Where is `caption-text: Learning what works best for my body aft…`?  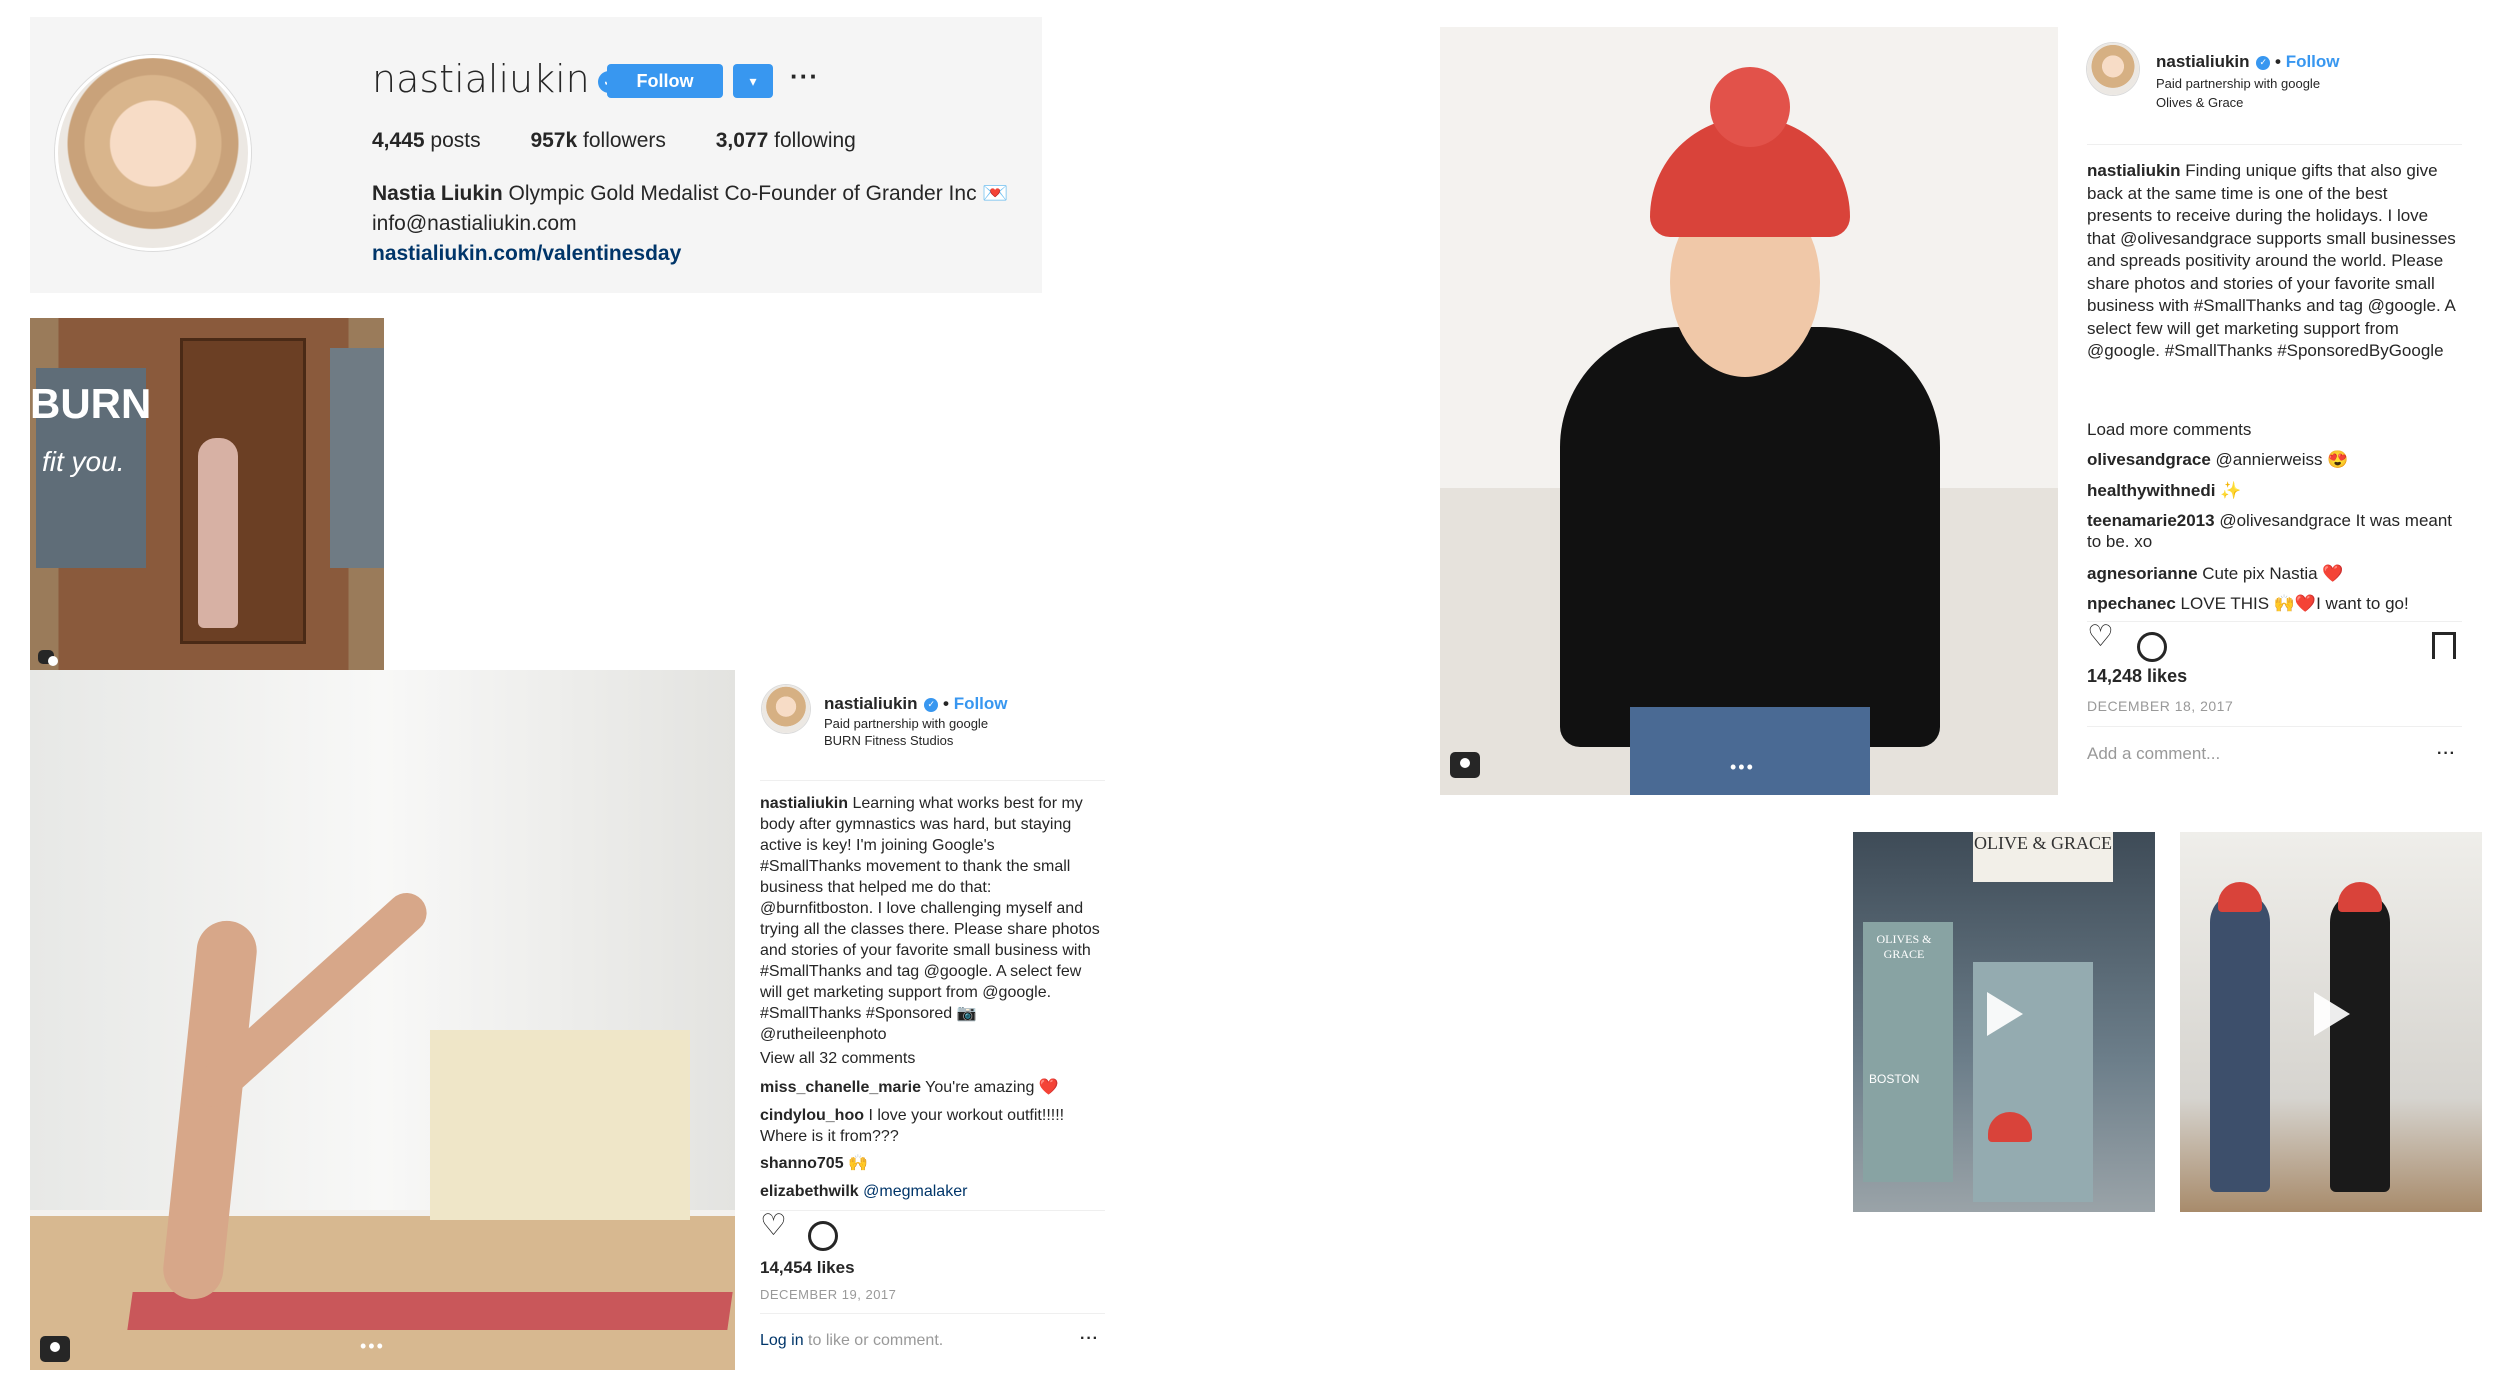 caption-text: Learning what works best for my body aft… is located at coordinates (930, 919).